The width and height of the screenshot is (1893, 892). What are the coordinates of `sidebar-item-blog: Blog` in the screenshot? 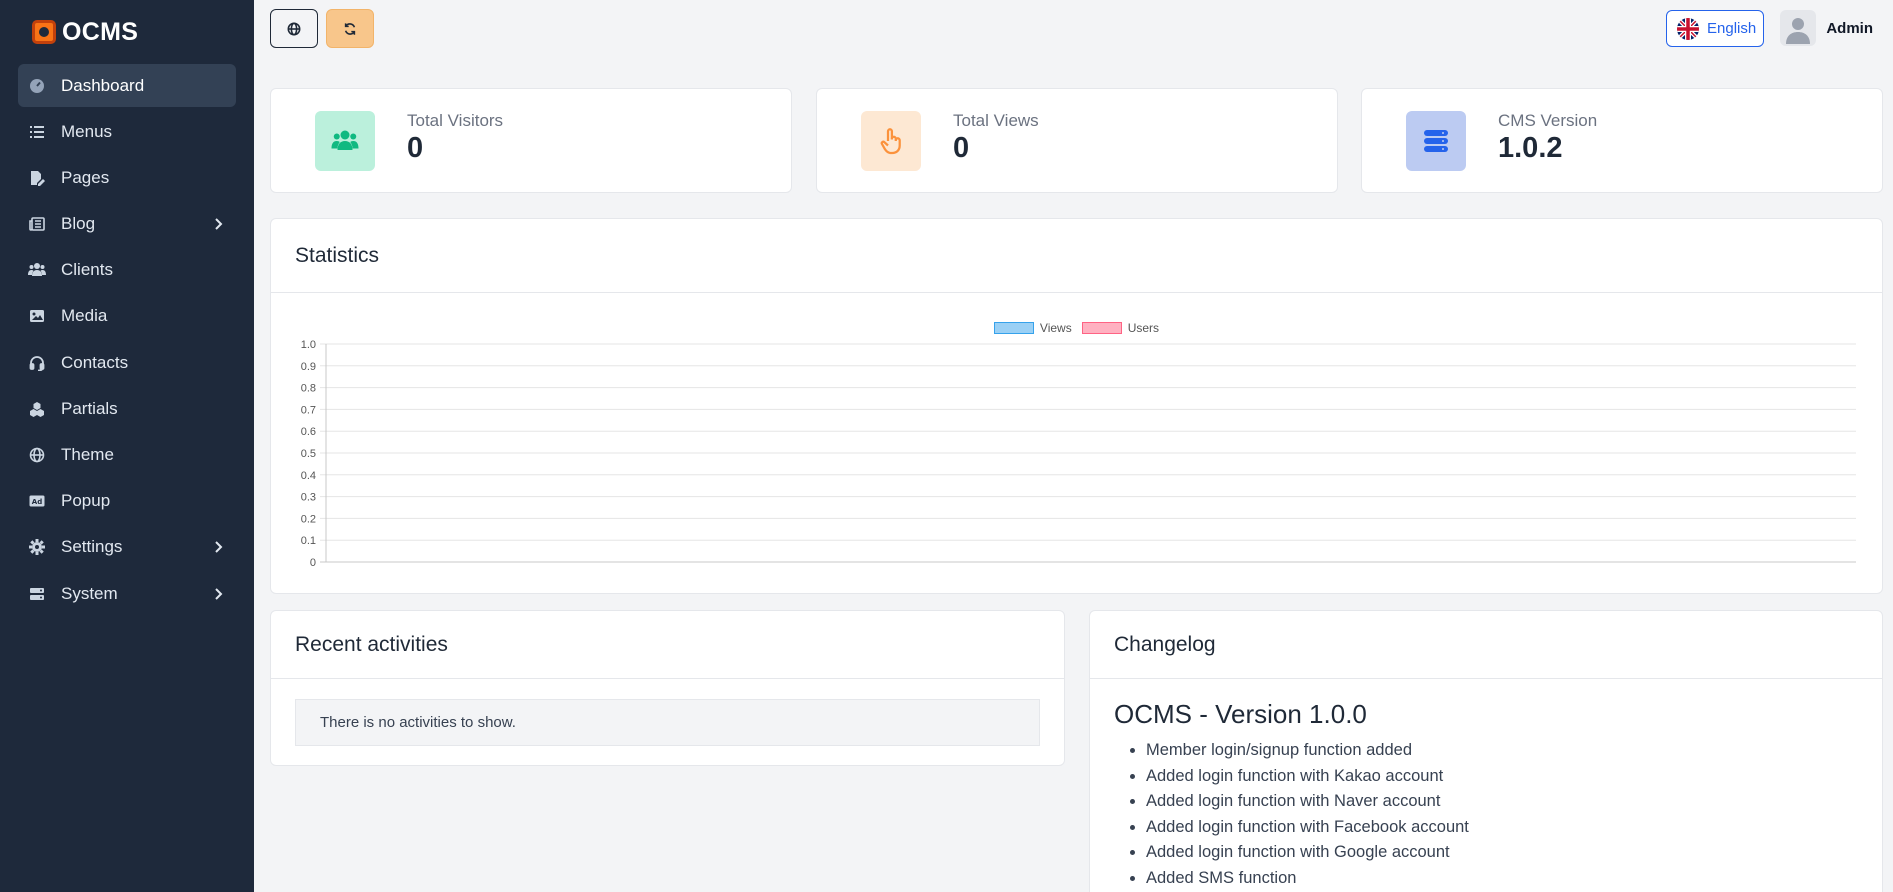 It's located at (127, 224).